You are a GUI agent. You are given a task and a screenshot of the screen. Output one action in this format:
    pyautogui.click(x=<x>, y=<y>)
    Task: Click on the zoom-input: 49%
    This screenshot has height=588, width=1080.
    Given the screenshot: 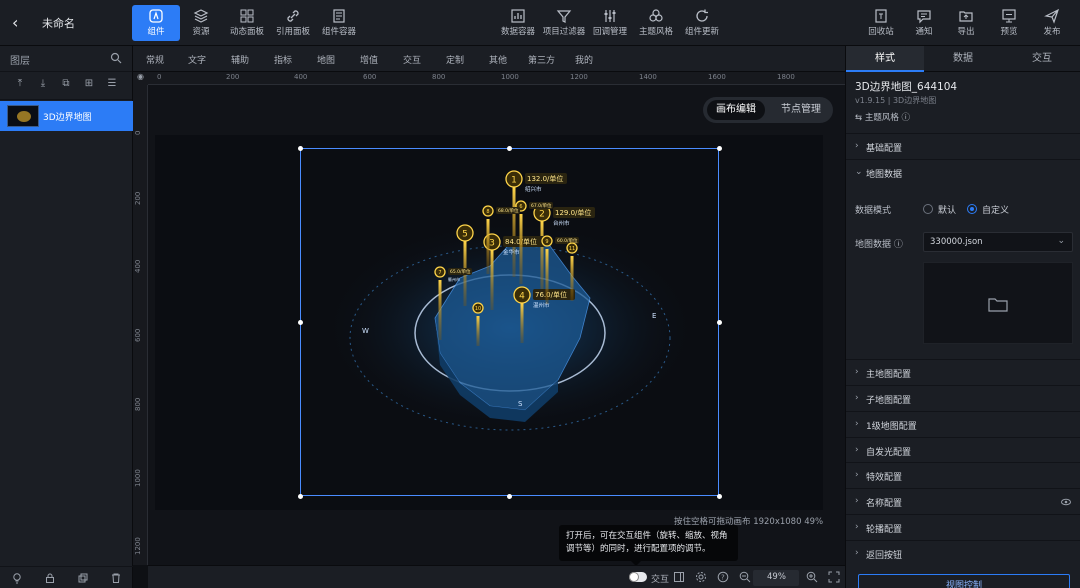 What is the action you would take?
    pyautogui.click(x=776, y=578)
    